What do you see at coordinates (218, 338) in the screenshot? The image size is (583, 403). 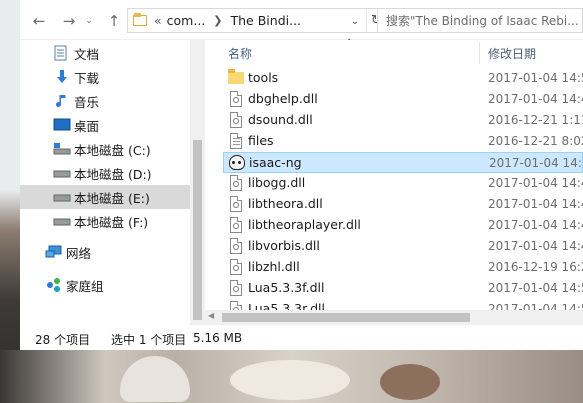 I see `selection-size: 5.16 MB` at bounding box center [218, 338].